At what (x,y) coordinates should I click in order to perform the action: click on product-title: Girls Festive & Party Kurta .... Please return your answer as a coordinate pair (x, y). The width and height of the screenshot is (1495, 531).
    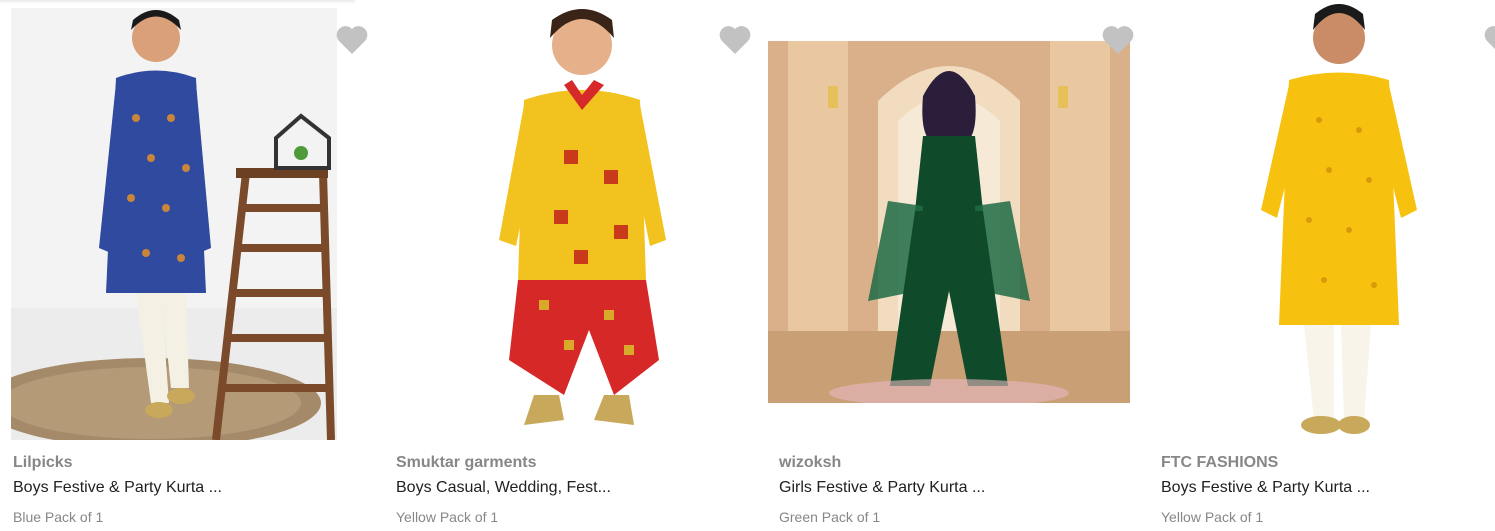
    Looking at the image, I should click on (882, 488).